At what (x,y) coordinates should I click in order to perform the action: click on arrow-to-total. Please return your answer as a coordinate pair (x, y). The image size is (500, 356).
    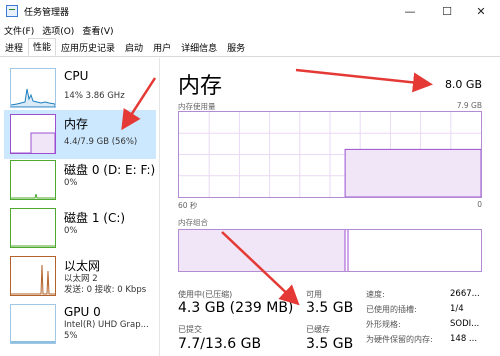
    Looking at the image, I should click on (364, 80).